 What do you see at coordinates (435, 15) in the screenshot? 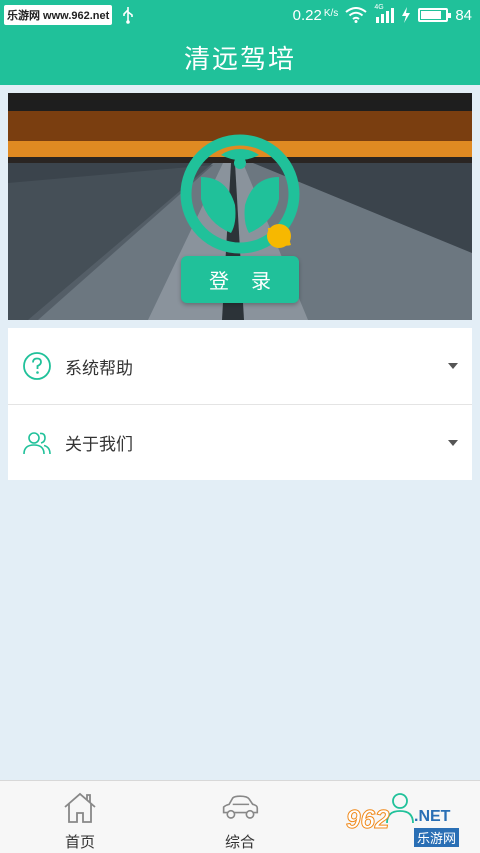
I see `battery-icon` at bounding box center [435, 15].